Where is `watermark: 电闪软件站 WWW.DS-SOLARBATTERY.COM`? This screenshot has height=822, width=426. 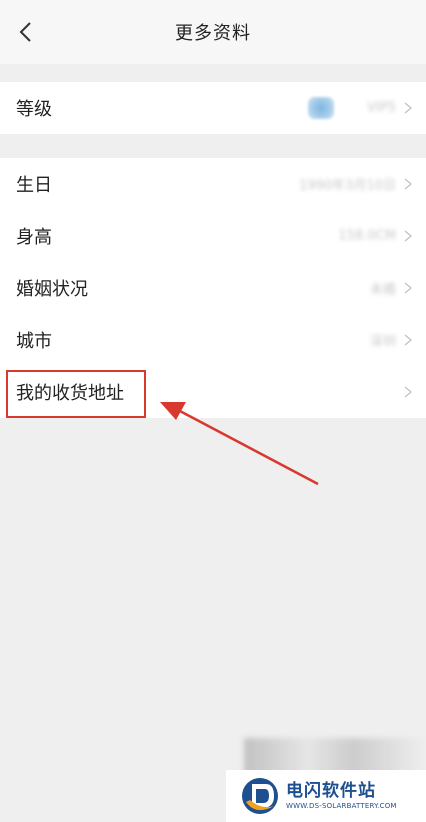
watermark: 电闪软件站 WWW.DS-SOLARBATTERY.COM is located at coordinates (326, 796).